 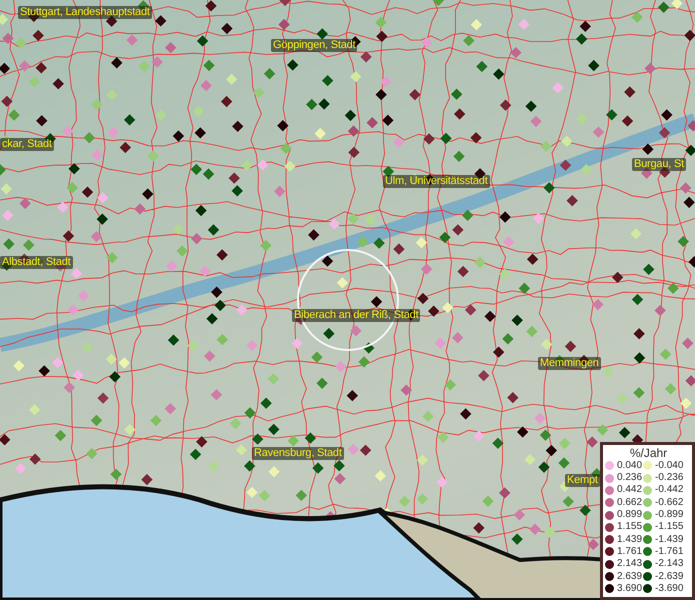 What do you see at coordinates (669, 588) in the screenshot?
I see `legend-value: -3.690` at bounding box center [669, 588].